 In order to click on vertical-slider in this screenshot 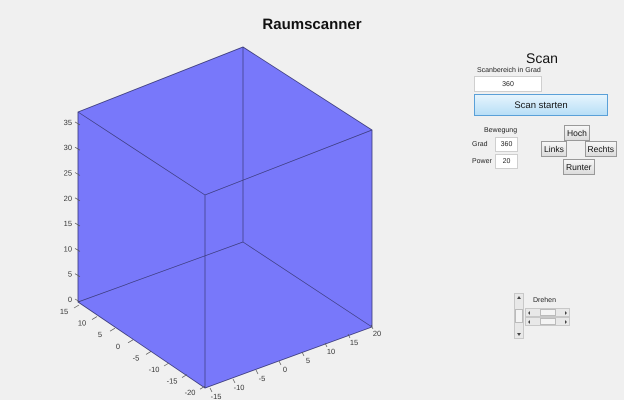, I will do `click(519, 316)`.